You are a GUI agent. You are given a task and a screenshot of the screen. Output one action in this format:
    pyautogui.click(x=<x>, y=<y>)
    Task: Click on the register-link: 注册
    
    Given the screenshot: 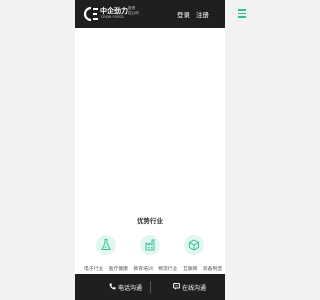 What is the action you would take?
    pyautogui.click(x=202, y=14)
    